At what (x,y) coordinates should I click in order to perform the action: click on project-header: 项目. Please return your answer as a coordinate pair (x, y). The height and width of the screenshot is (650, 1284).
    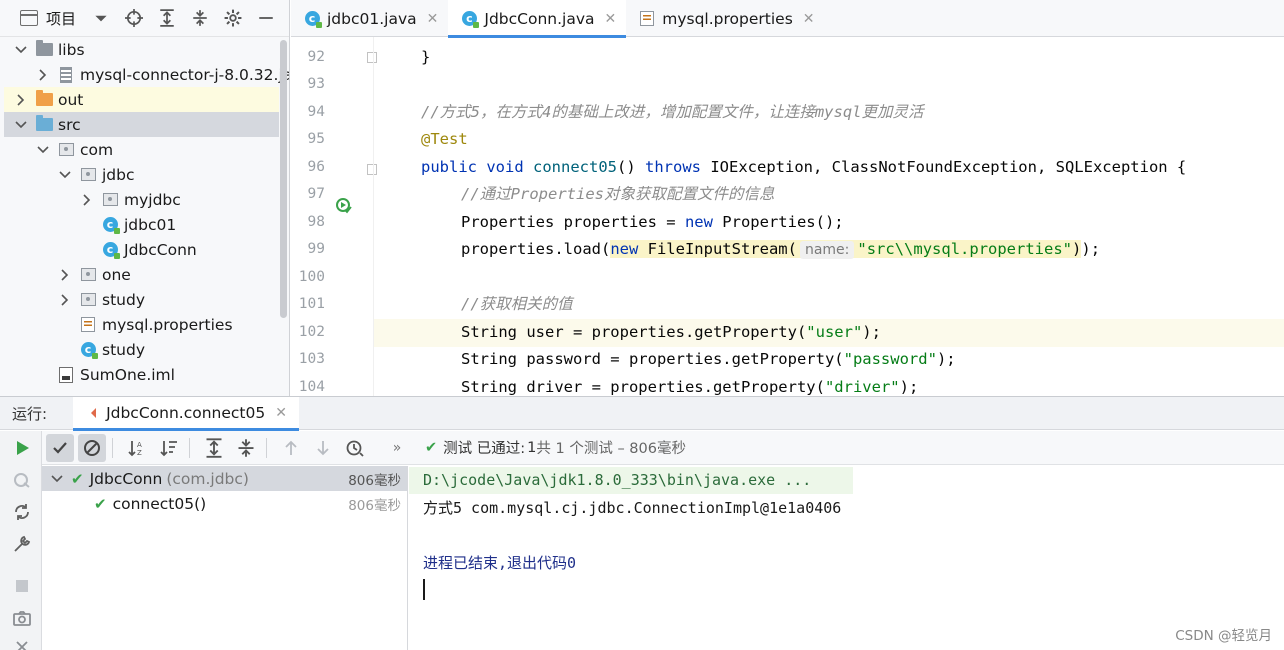
    Looking at the image, I should click on (144, 18).